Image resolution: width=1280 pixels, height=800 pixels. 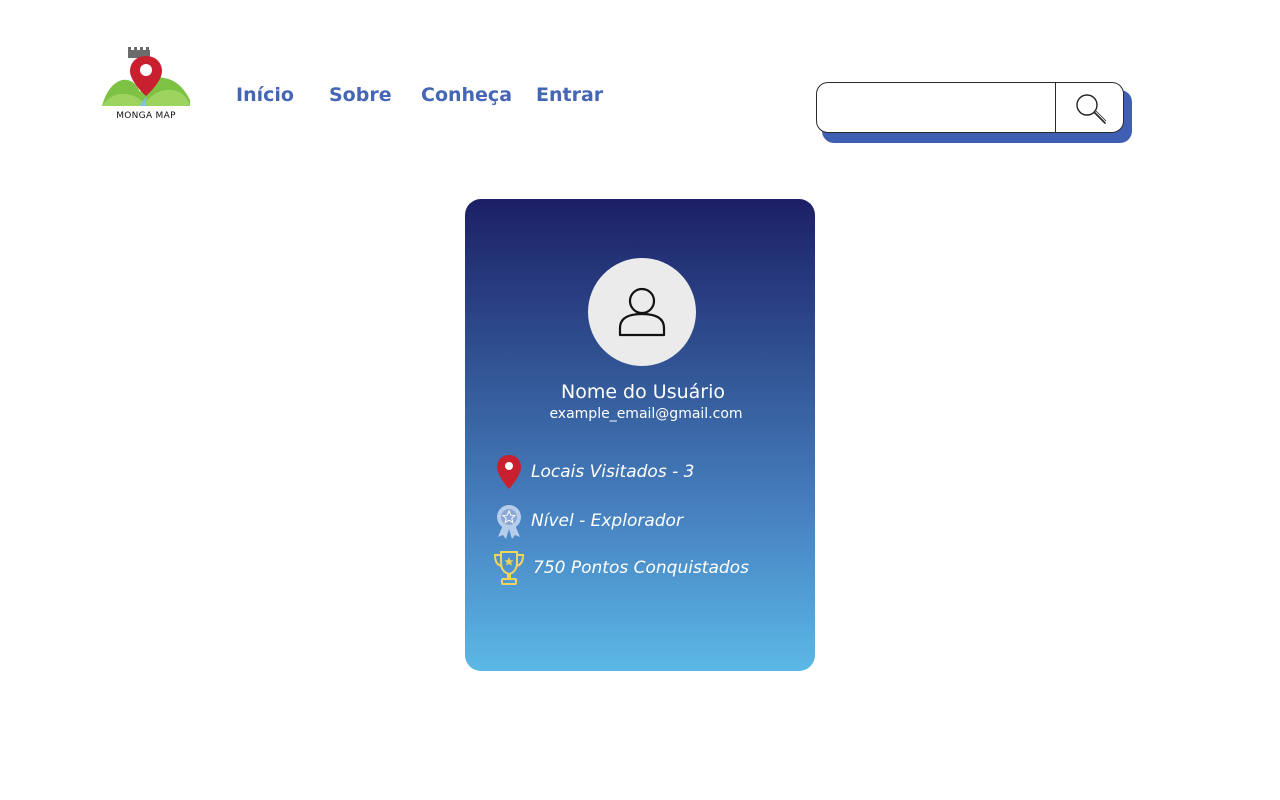 I want to click on stat-label: 750 Pontos Conquistados, so click(x=641, y=568).